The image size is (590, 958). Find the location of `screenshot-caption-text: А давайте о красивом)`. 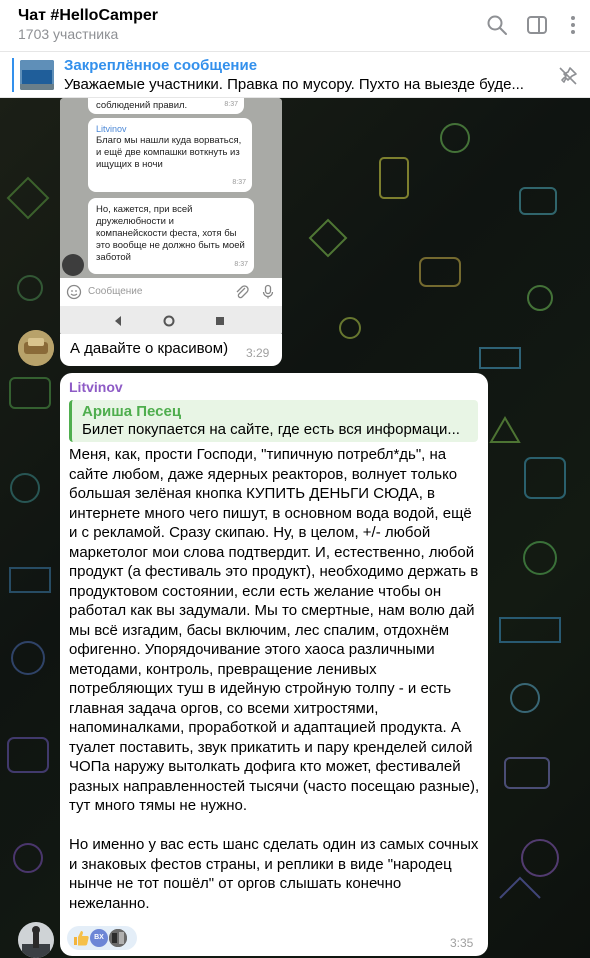

screenshot-caption-text: А давайте о красивом) is located at coordinates (149, 348).